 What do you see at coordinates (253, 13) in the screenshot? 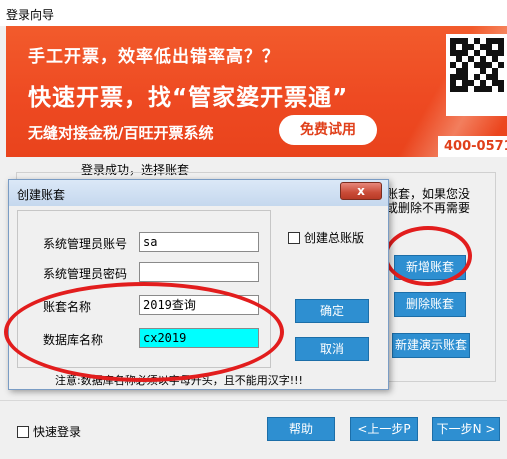
I see `title-bar: 登录向导` at bounding box center [253, 13].